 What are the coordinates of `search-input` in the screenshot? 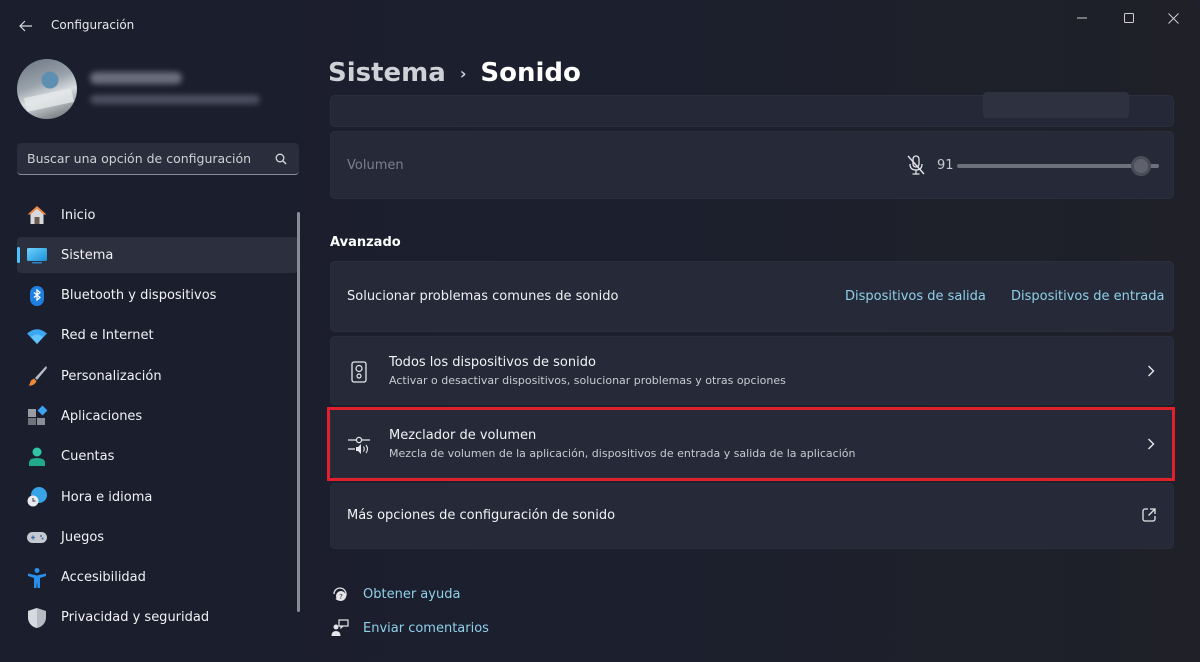 It's located at (150, 158).